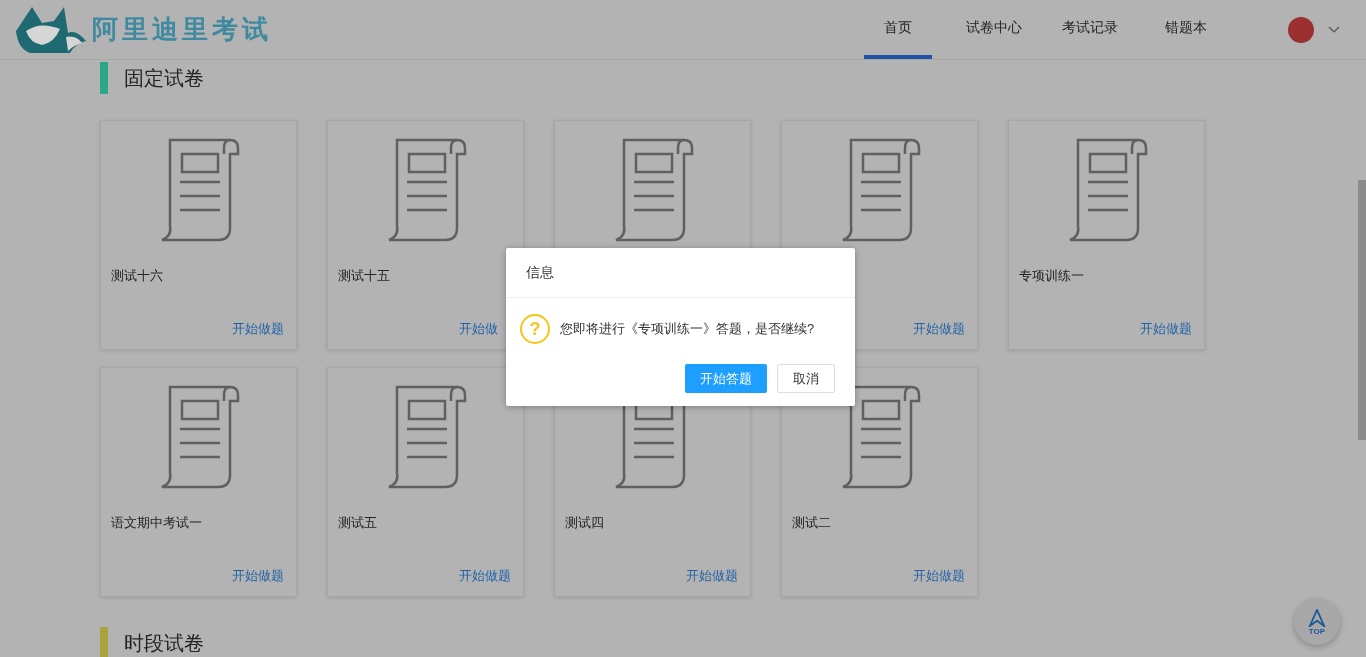 Image resolution: width=1366 pixels, height=657 pixels. What do you see at coordinates (1362, 310) in the screenshot?
I see `scrollbar` at bounding box center [1362, 310].